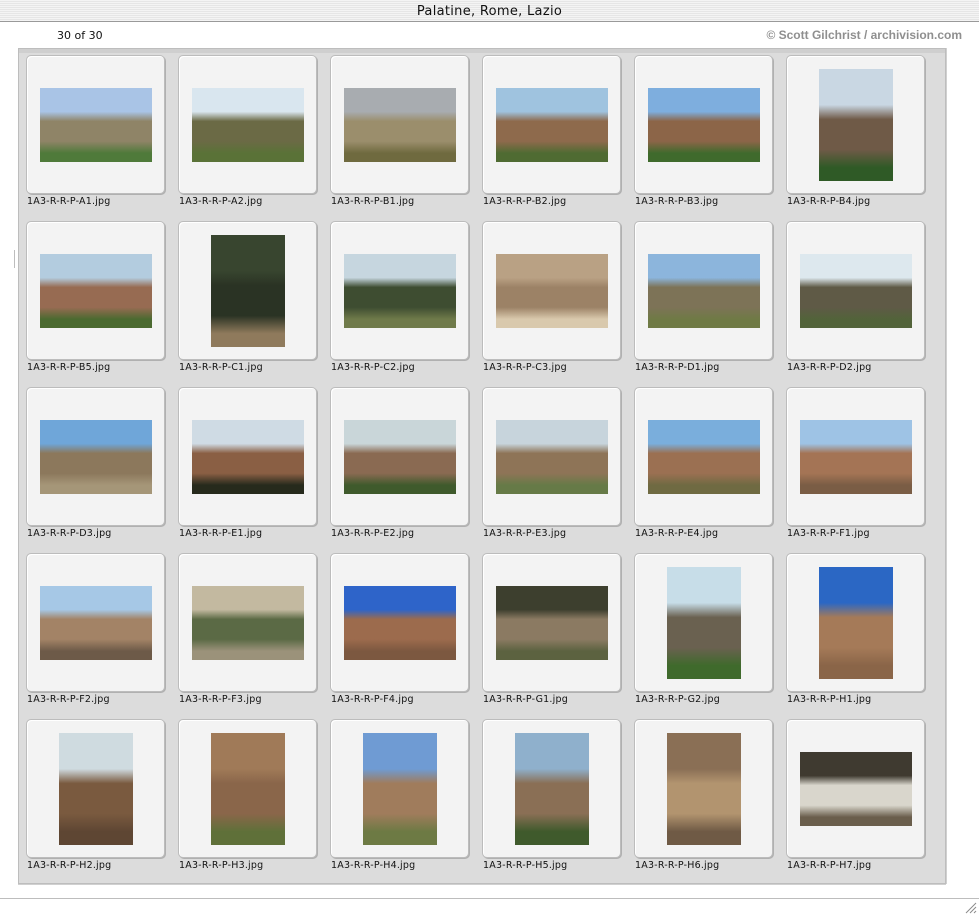 The image size is (979, 916). I want to click on thumbnail-filename: 1A3-R-R-P-G1.jpg, so click(525, 699).